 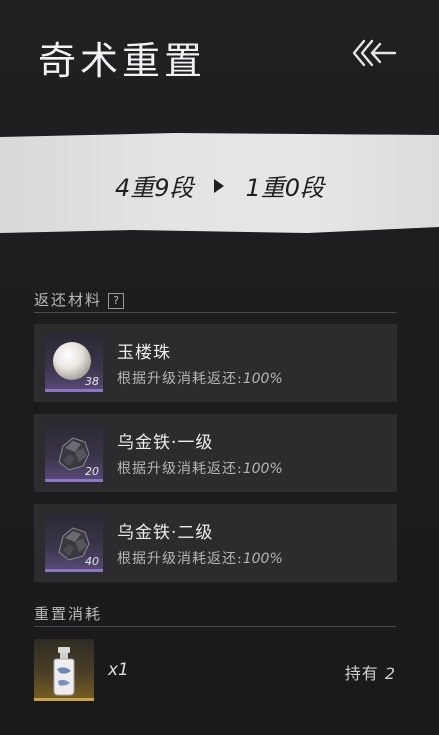 I want to click on list-item: 40 乌金铁·二级 根据升级消耗返还:100%, so click(x=215, y=543).